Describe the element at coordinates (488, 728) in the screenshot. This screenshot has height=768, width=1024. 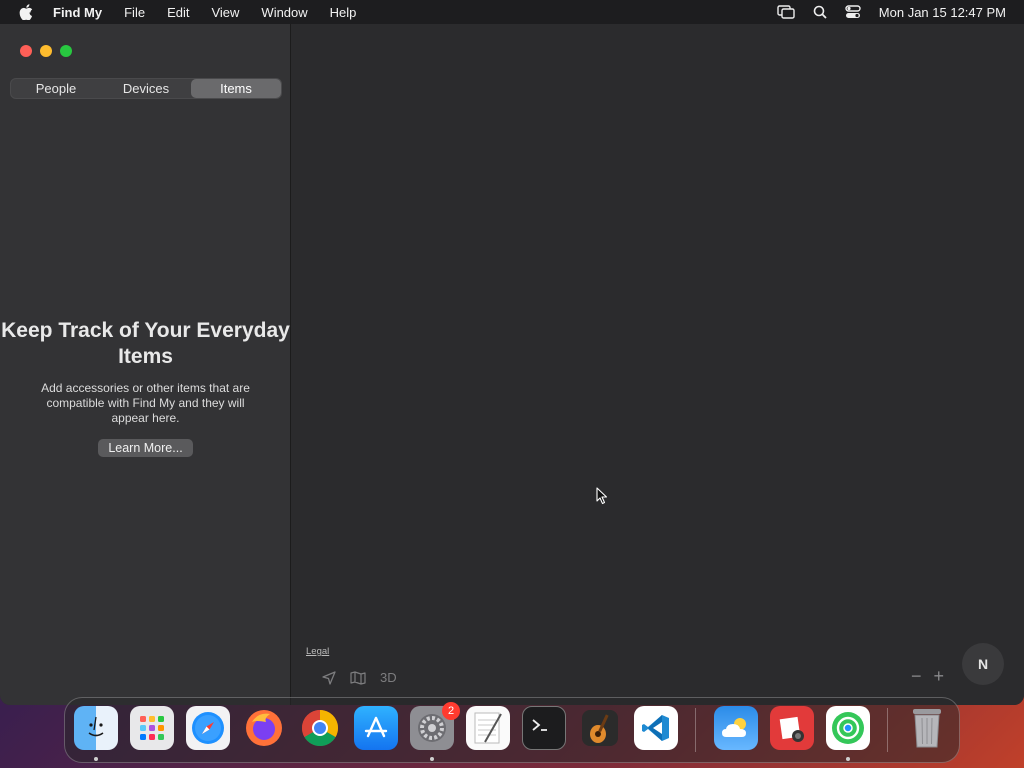
I see `dock-textedit-icon` at that location.